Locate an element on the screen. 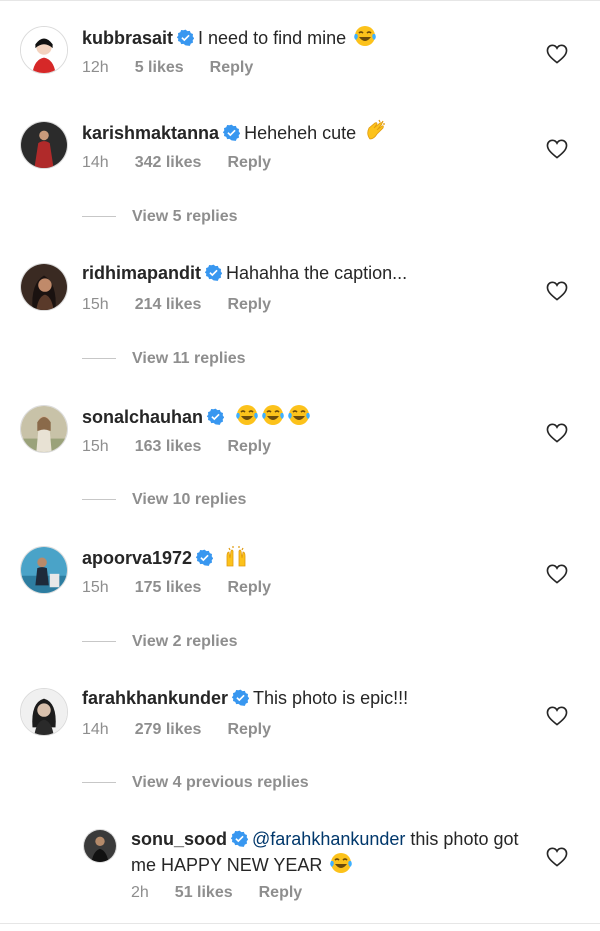 The width and height of the screenshot is (600, 931). view-replies-button: View 5 replies is located at coordinates (160, 217).